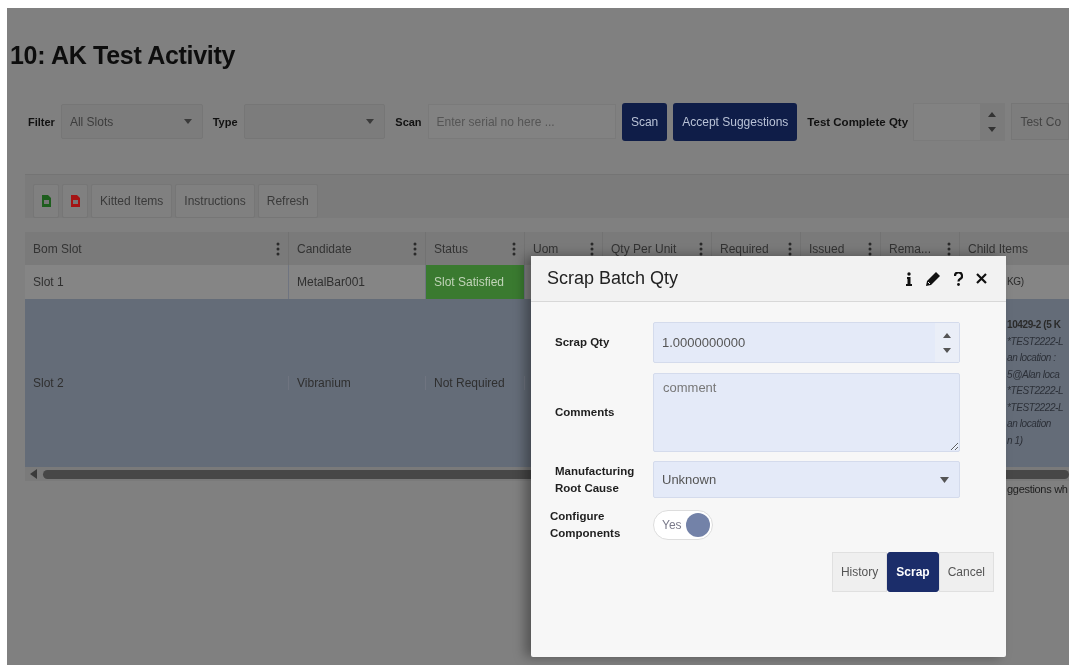 The height and width of the screenshot is (665, 1069). What do you see at coordinates (1015, 440) in the screenshot?
I see `child-item-text: n 1)` at bounding box center [1015, 440].